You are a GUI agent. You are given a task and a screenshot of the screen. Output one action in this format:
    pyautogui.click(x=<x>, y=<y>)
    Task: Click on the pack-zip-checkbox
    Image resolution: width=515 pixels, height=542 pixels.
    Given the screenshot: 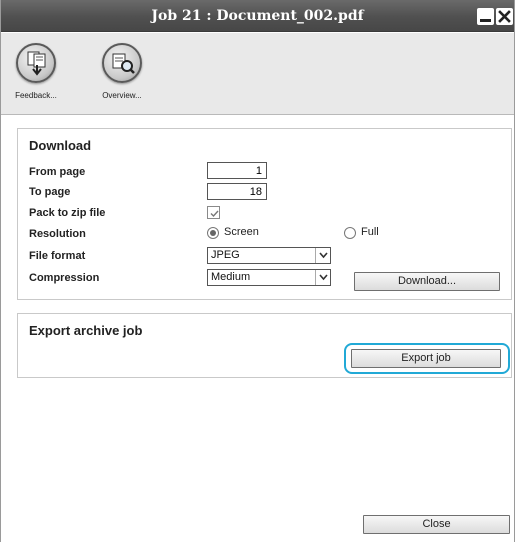 What is the action you would take?
    pyautogui.click(x=213, y=212)
    